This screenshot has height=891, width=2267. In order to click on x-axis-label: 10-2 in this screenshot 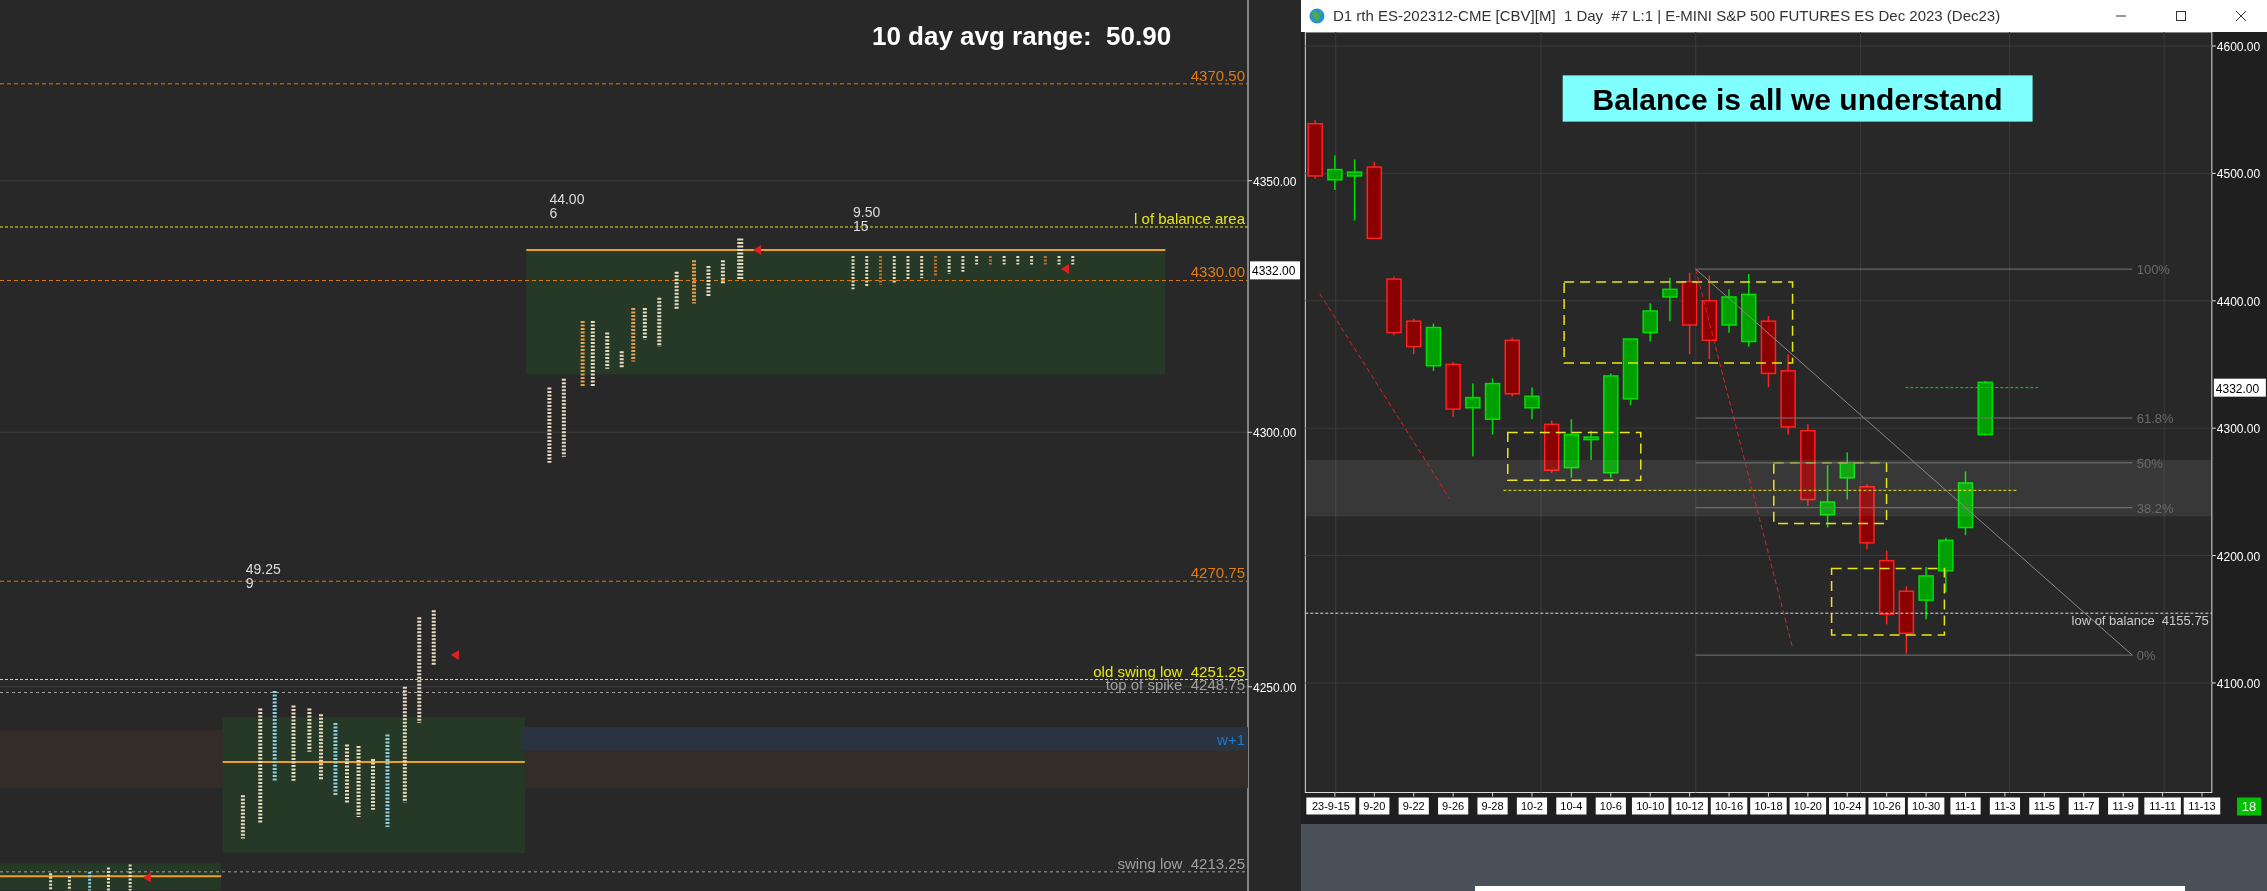, I will do `click(1532, 806)`.